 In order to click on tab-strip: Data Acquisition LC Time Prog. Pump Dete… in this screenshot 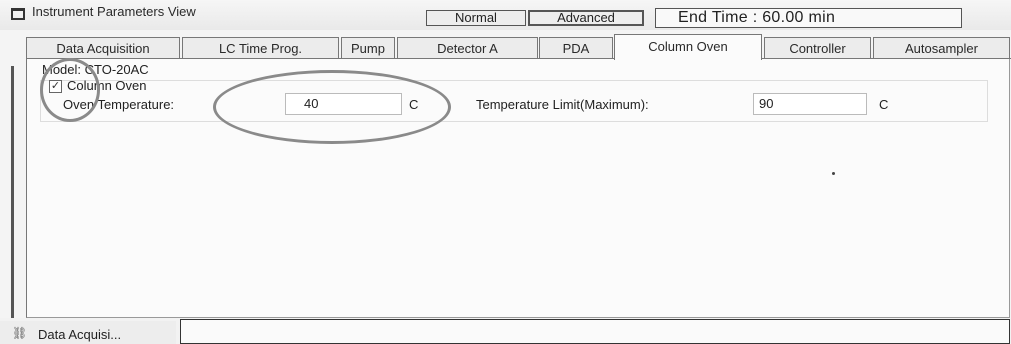, I will do `click(518, 47)`.